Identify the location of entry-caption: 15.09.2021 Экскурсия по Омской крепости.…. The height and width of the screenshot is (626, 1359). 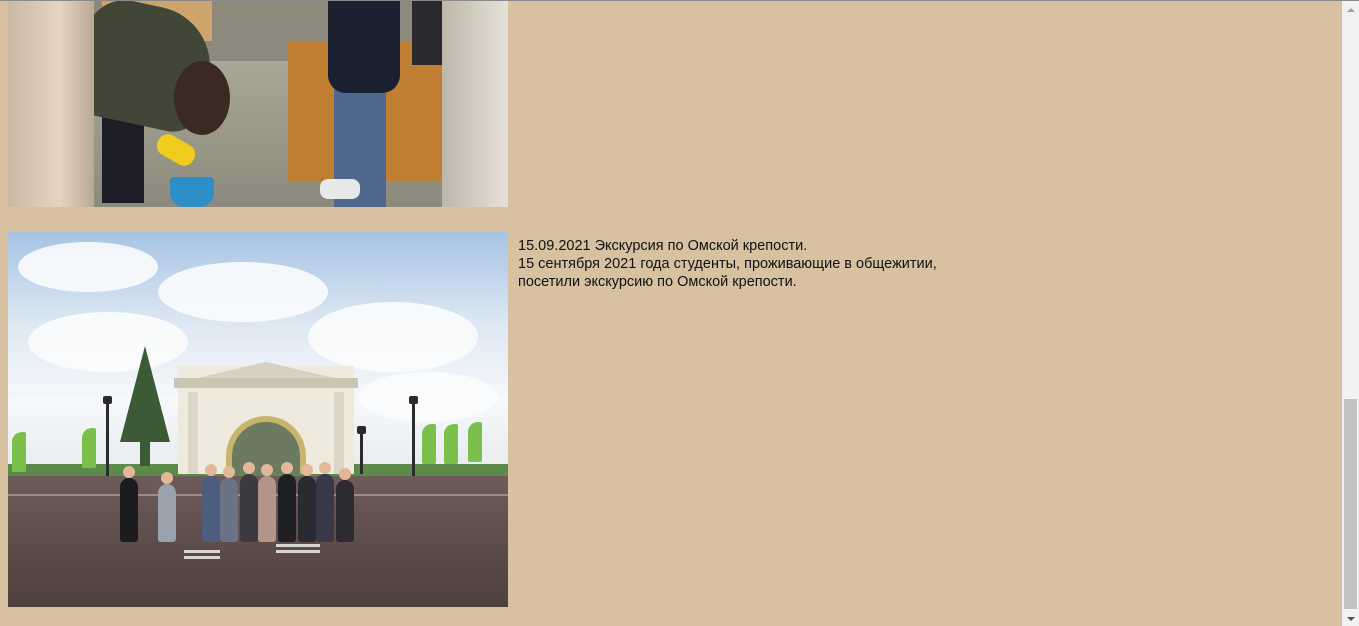
(758, 264).